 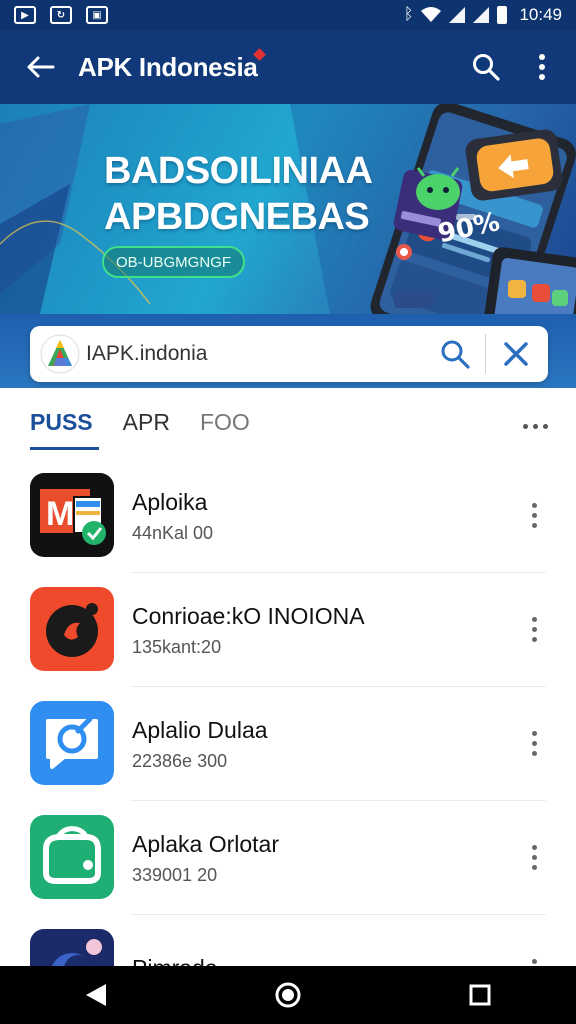 I want to click on tab-foo: FOO, so click(x=225, y=426).